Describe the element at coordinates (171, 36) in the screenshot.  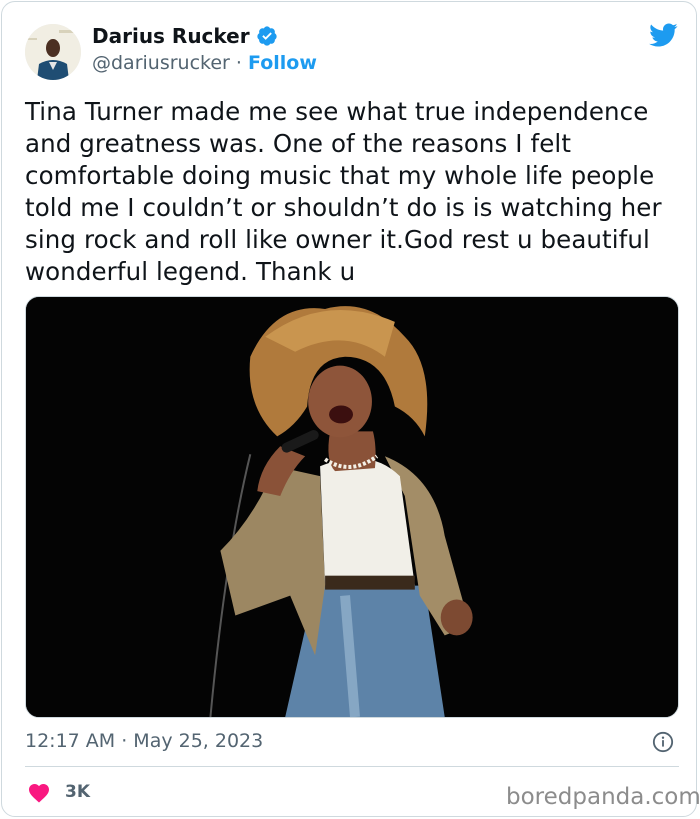
I see `author-name: Darius Rucker` at that location.